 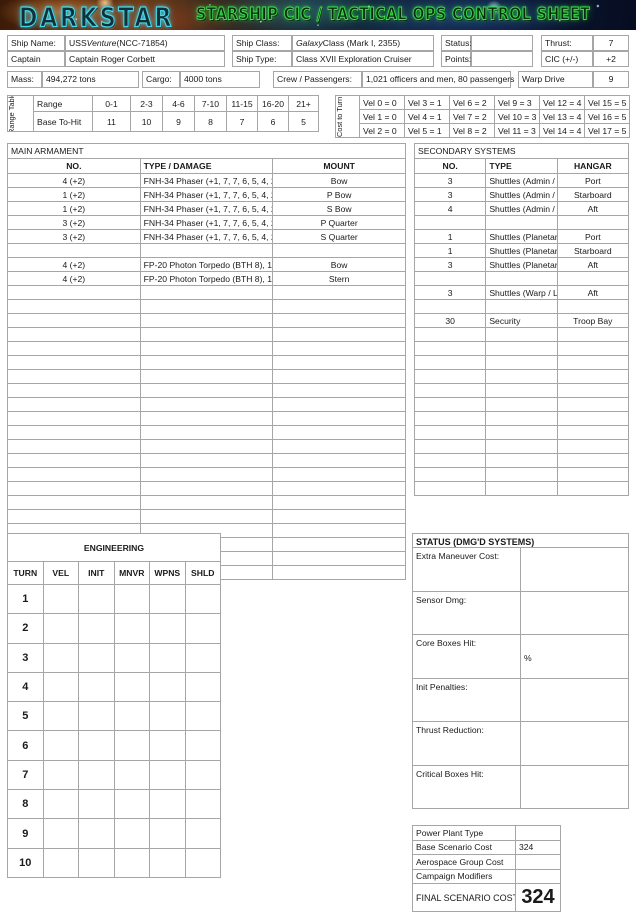 What do you see at coordinates (593, 236) in the screenshot?
I see `secondary-hangar: Port` at bounding box center [593, 236].